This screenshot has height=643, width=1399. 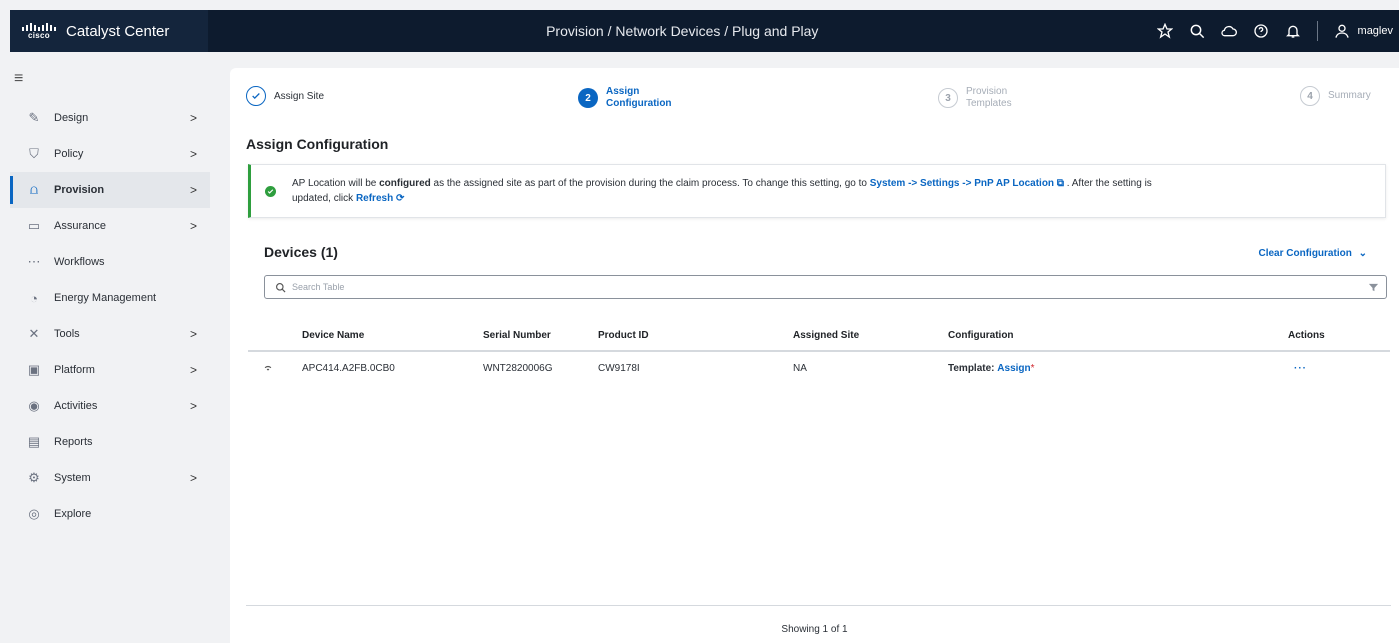 What do you see at coordinates (110, 154) in the screenshot?
I see `sidebar-item-policy: ⛉ Policy >` at bounding box center [110, 154].